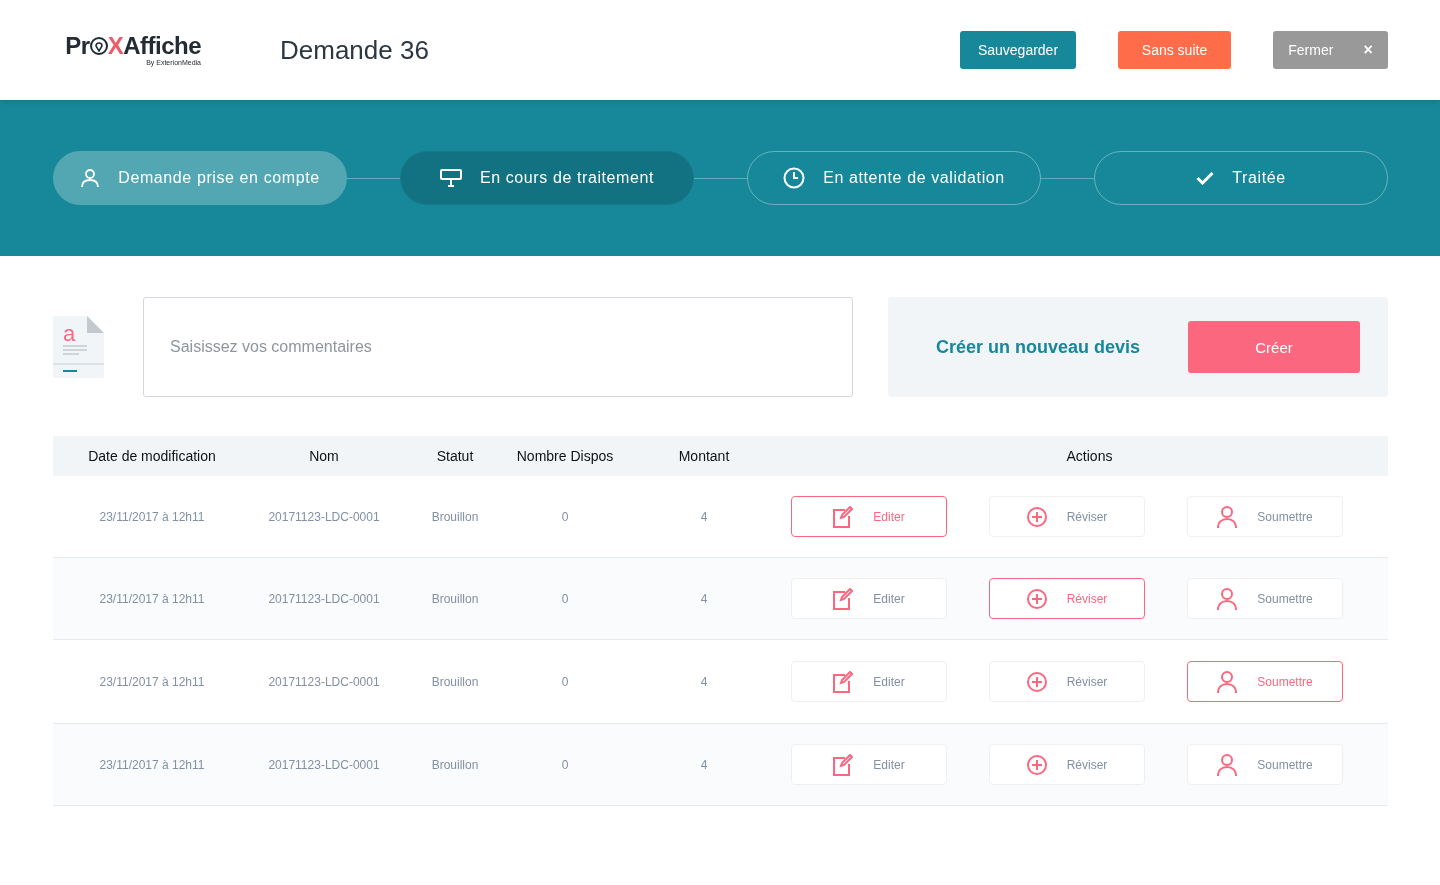  Describe the element at coordinates (1330, 50) in the screenshot. I see `close-button: Fermer ×` at that location.